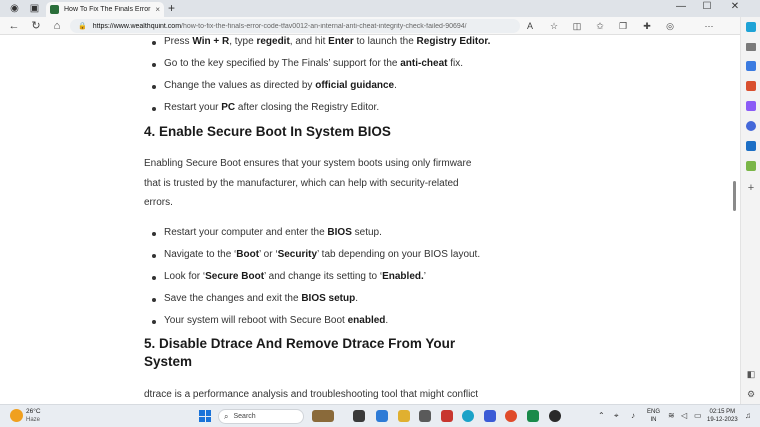 The image size is (760, 427). What do you see at coordinates (709, 26) in the screenshot?
I see `more-icon: ⋯` at bounding box center [709, 26].